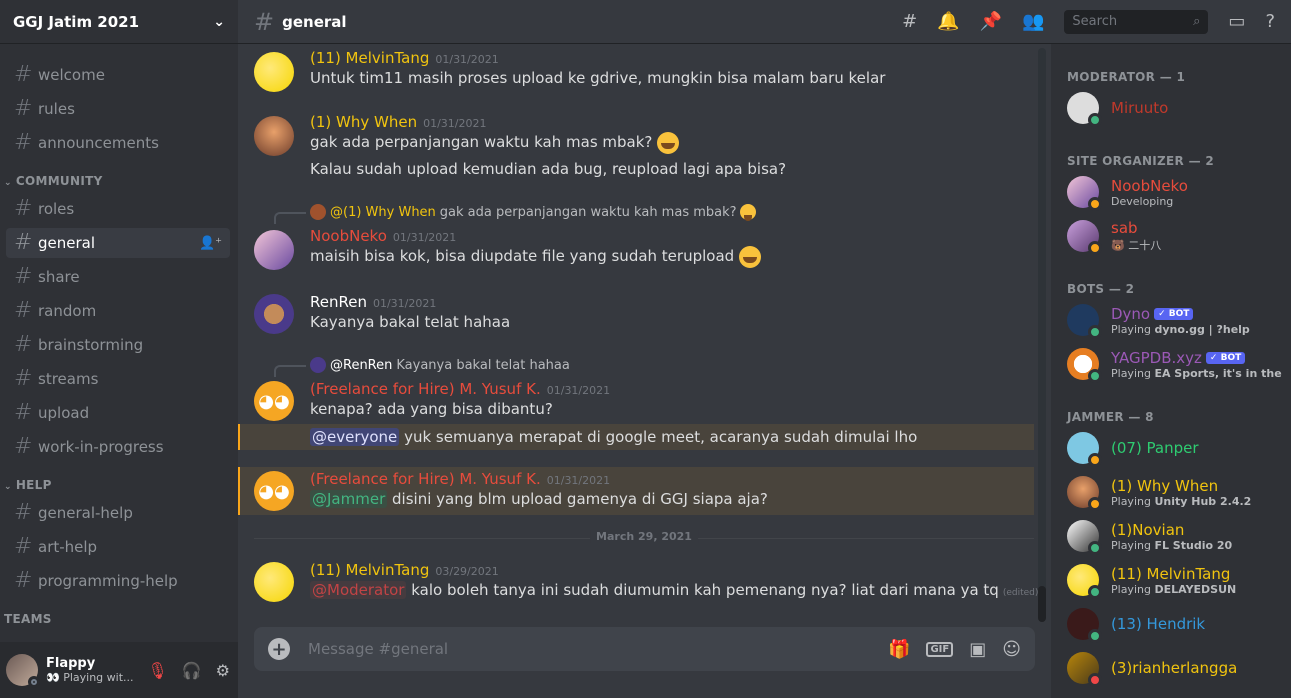 This screenshot has height=698, width=1291. I want to click on channel-general-help: # general-help, so click(118, 513).